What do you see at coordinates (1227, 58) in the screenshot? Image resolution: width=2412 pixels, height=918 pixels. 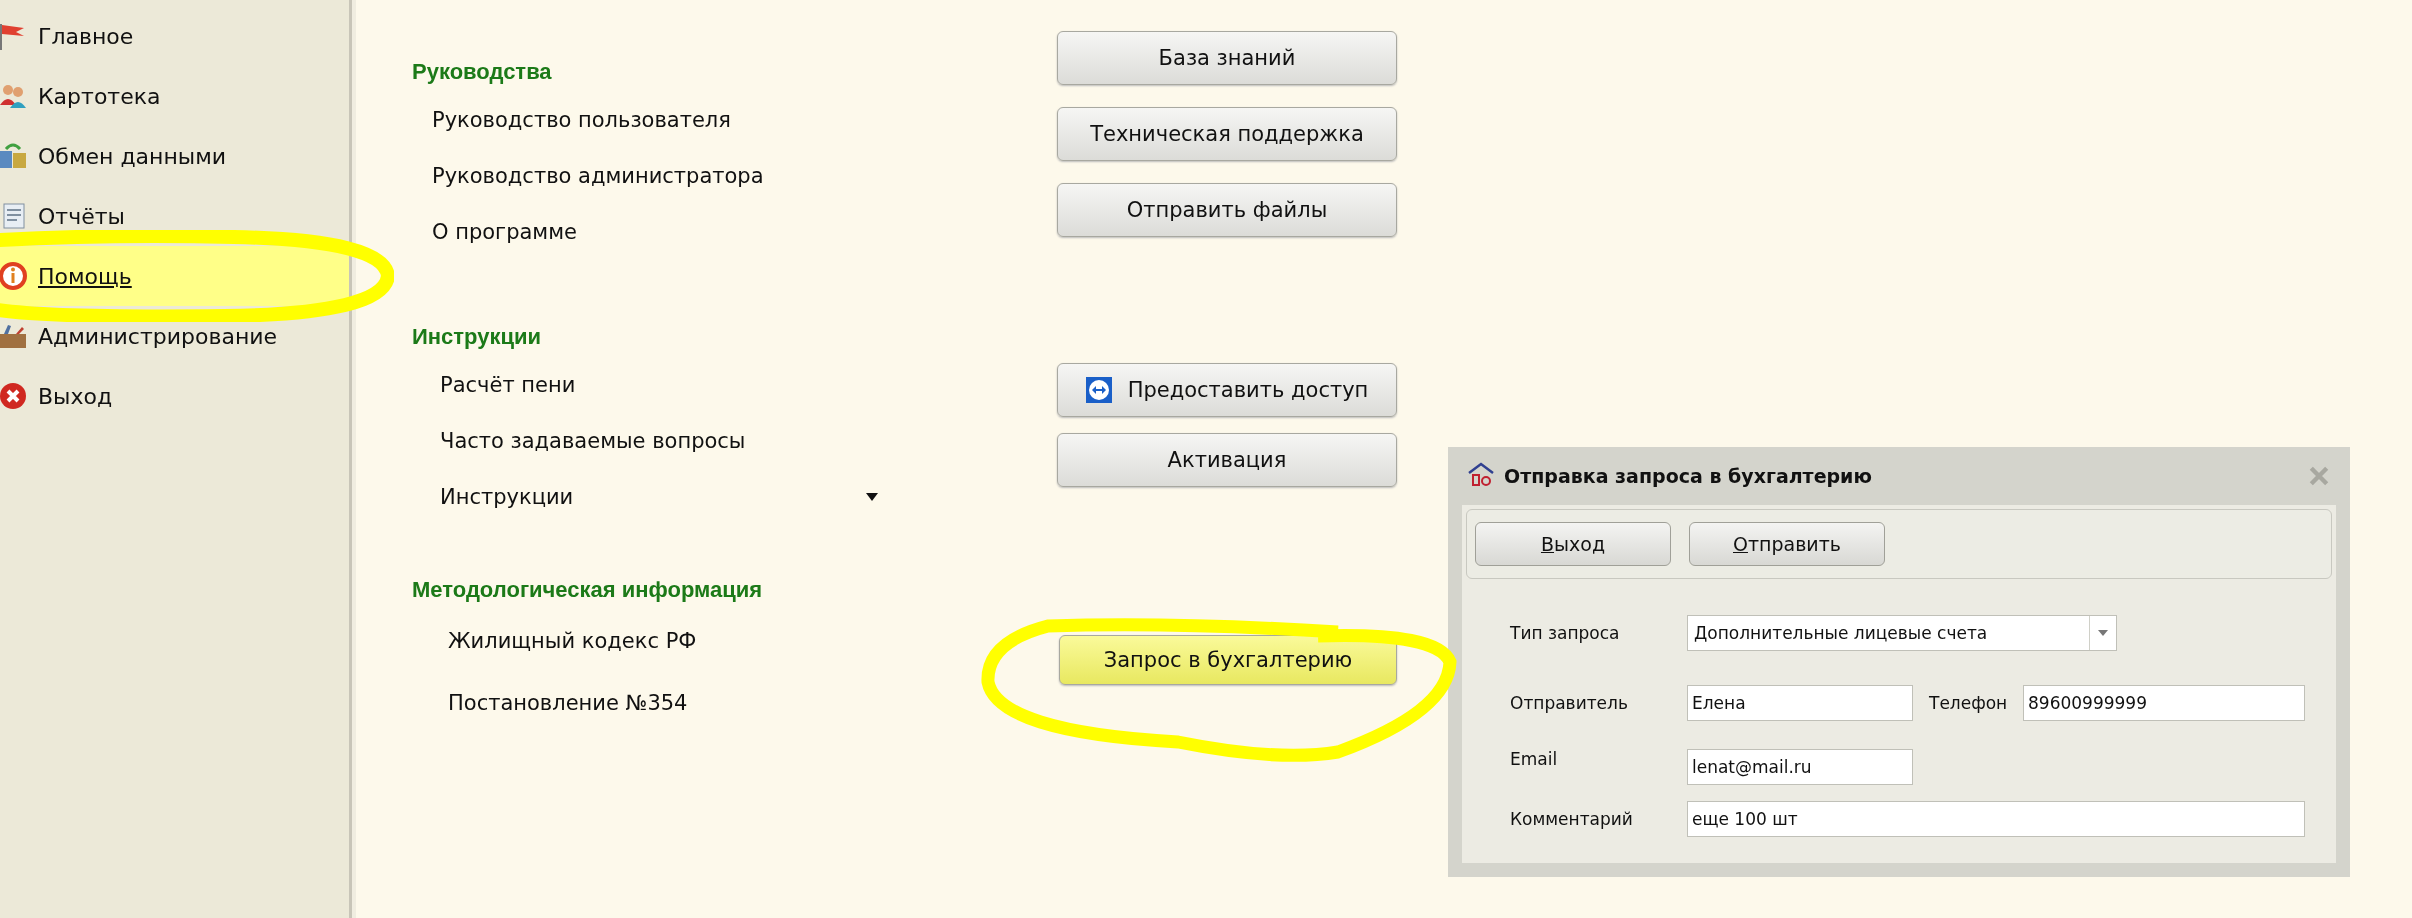 I see `action-button: База знаний` at bounding box center [1227, 58].